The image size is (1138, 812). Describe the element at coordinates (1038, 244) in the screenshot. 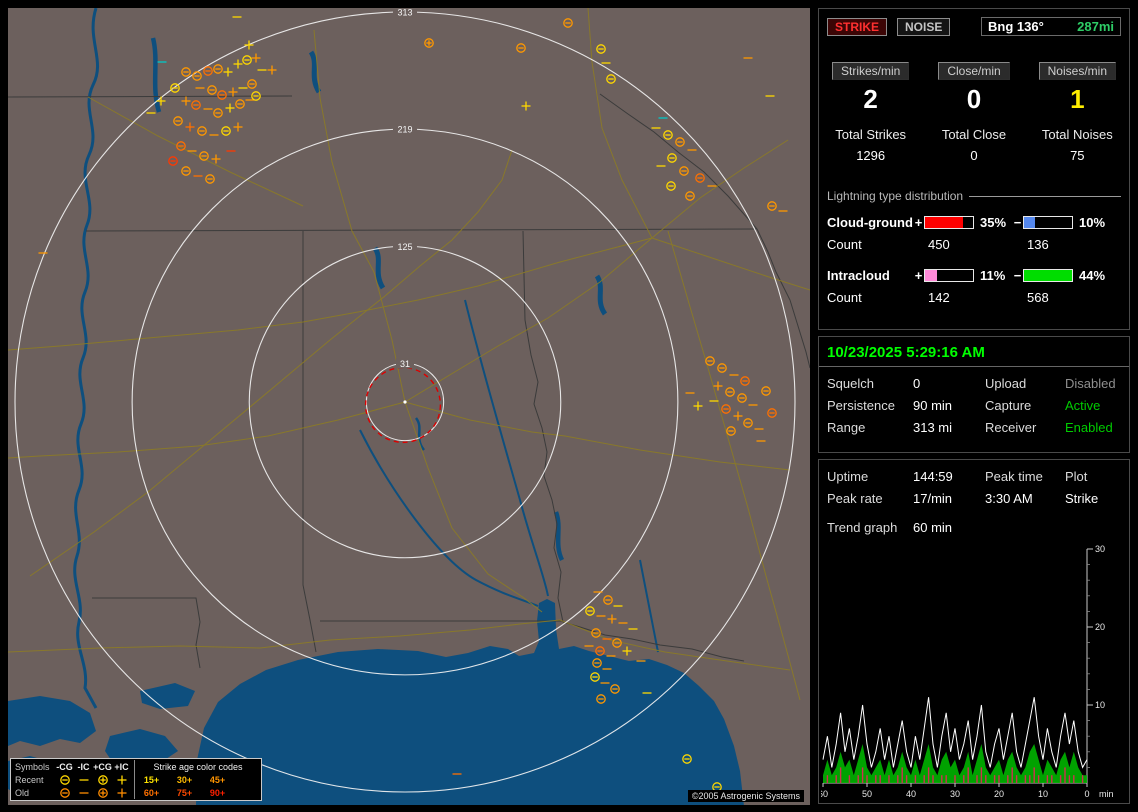

I see `cg-minus-count: 136` at that location.